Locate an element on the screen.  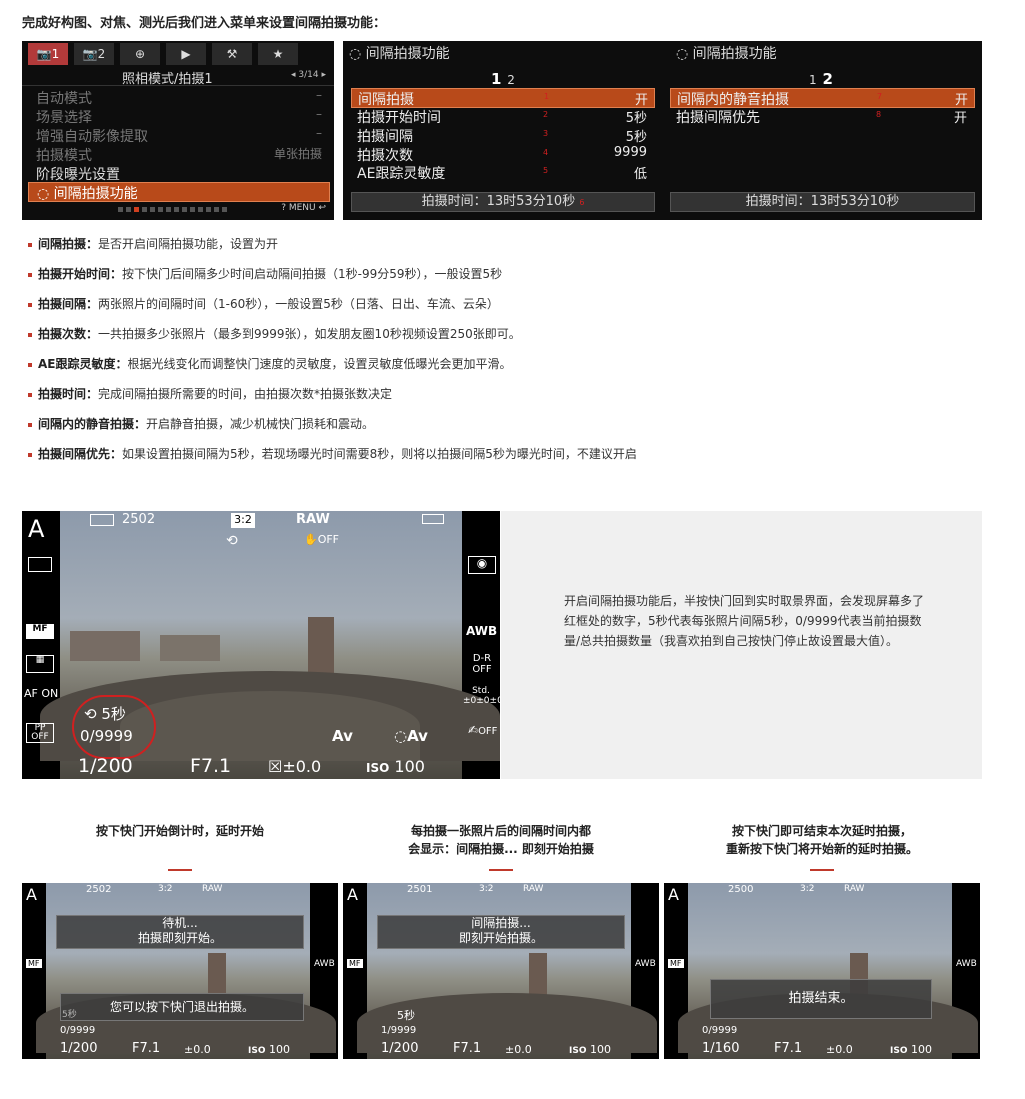
picture-profile-icon: PP OFF is located at coordinates (40, 733).